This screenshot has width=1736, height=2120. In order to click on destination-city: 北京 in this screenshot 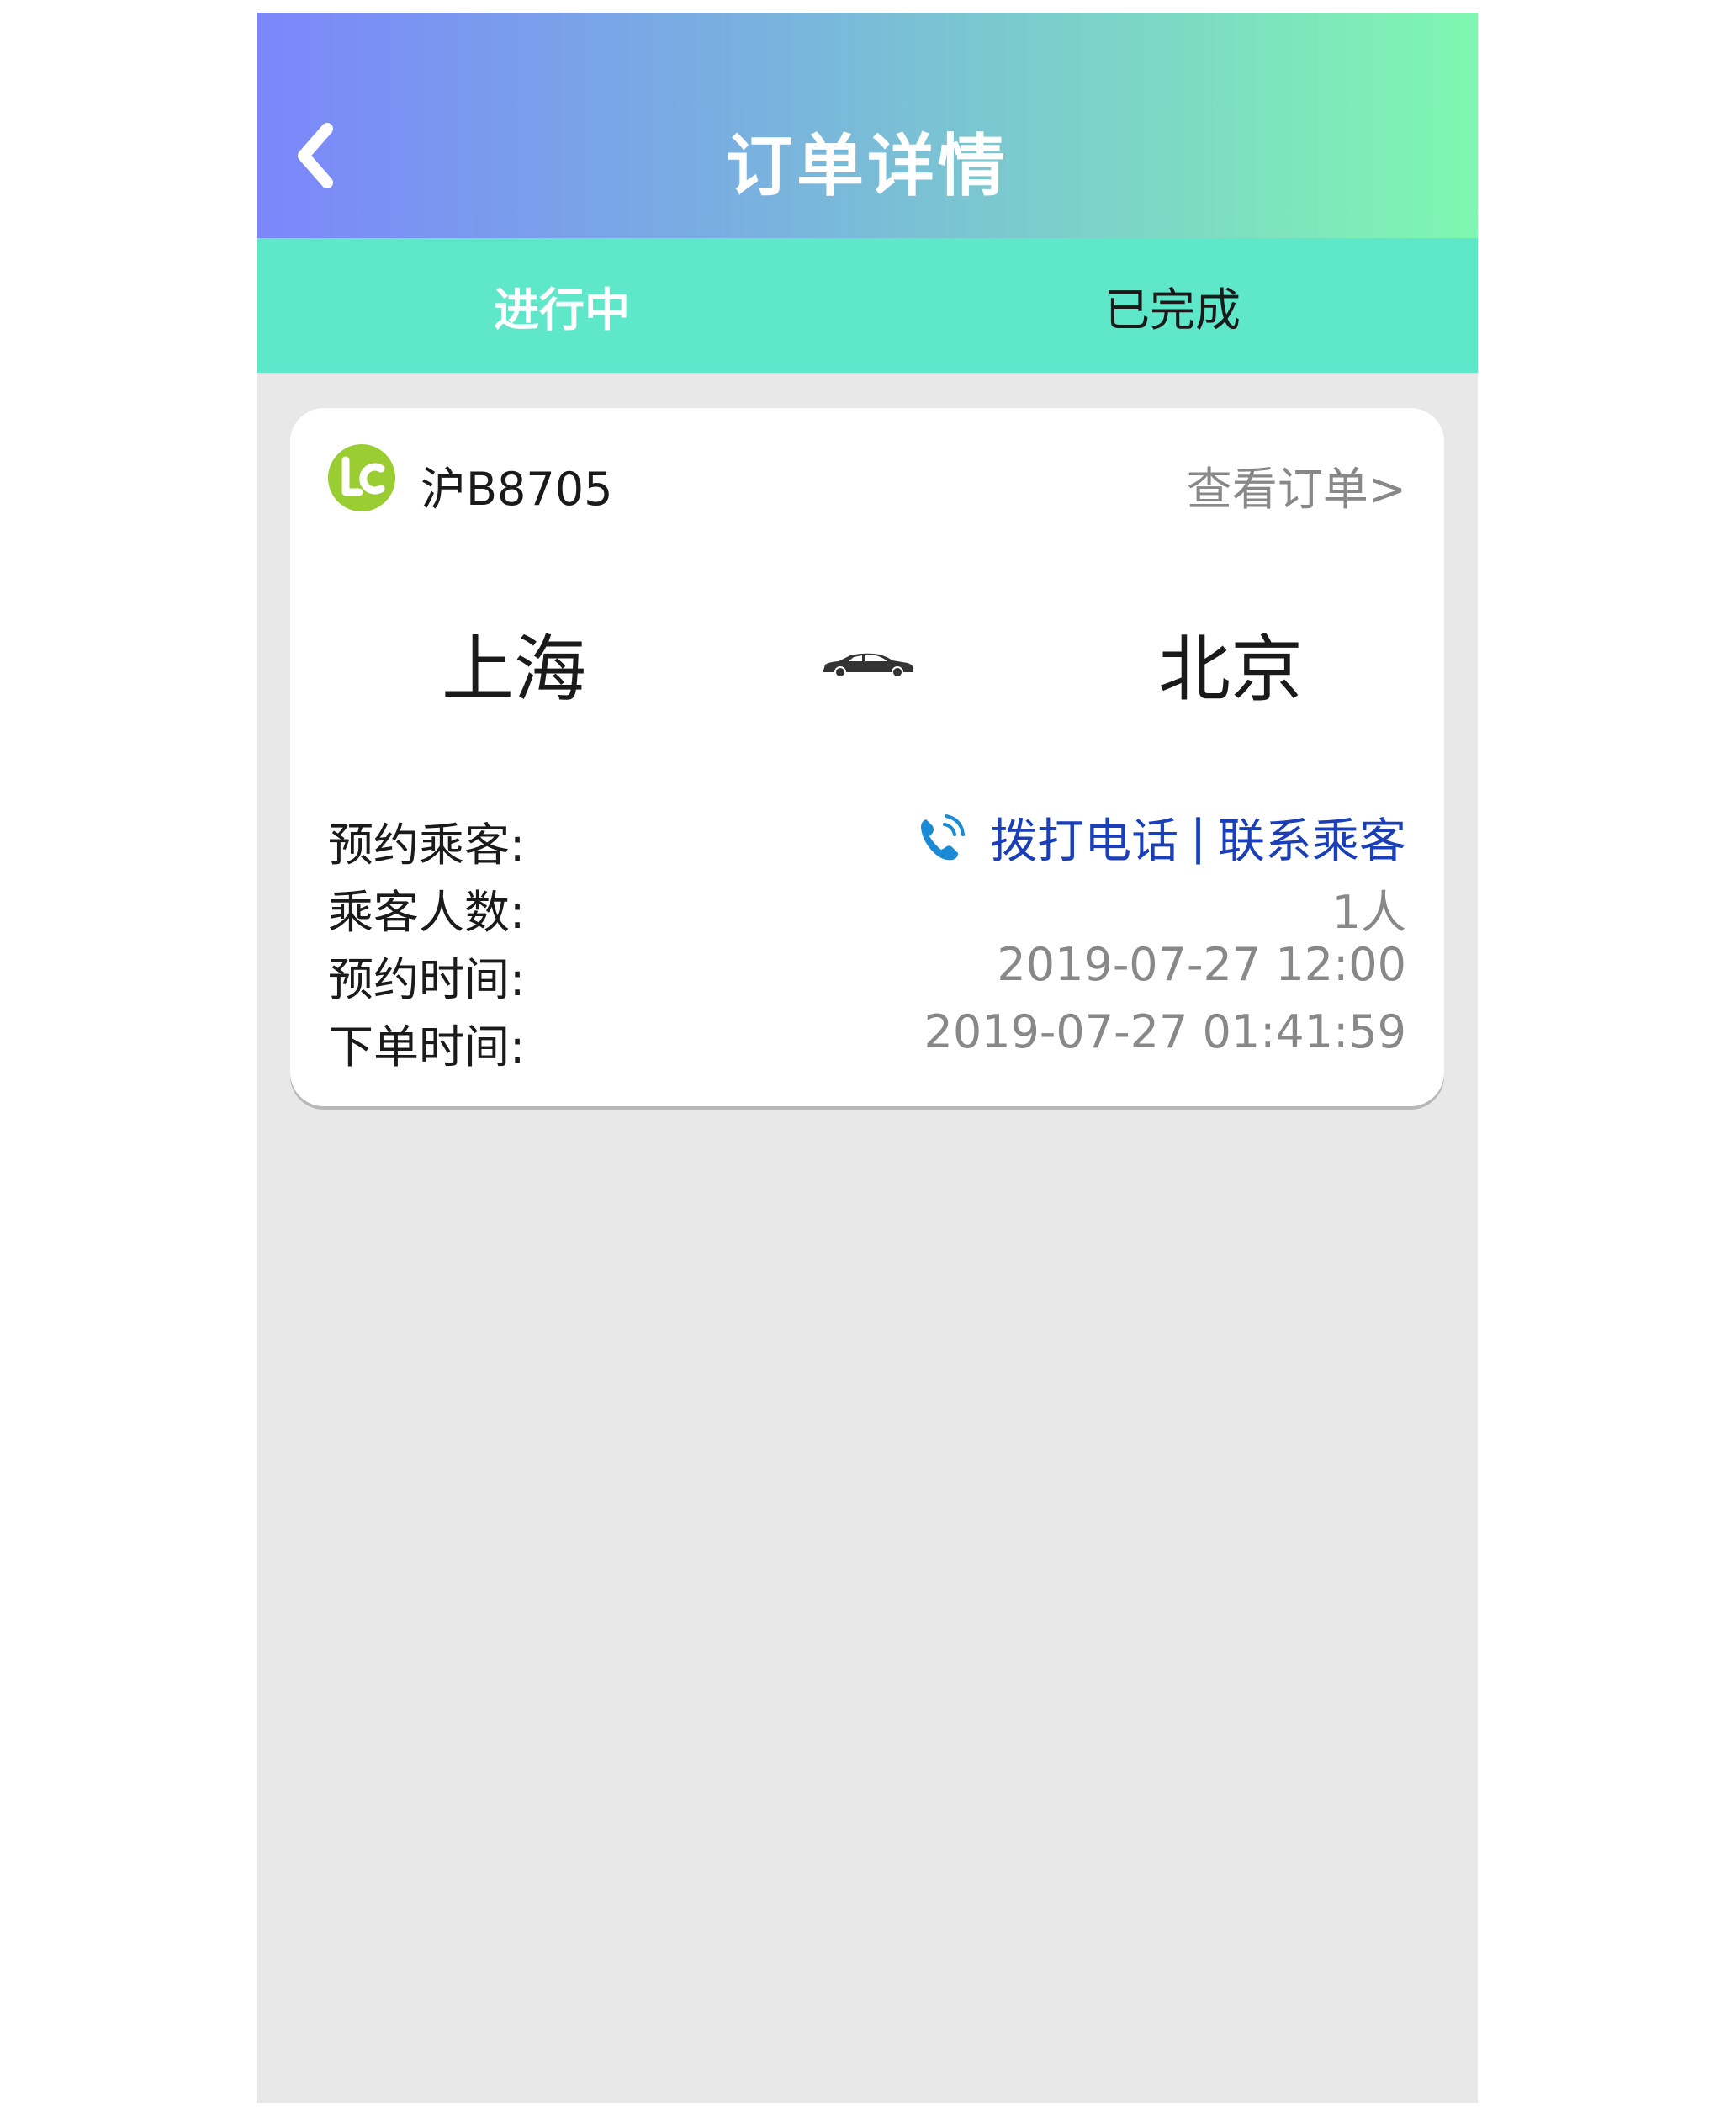, I will do `click(1230, 670)`.